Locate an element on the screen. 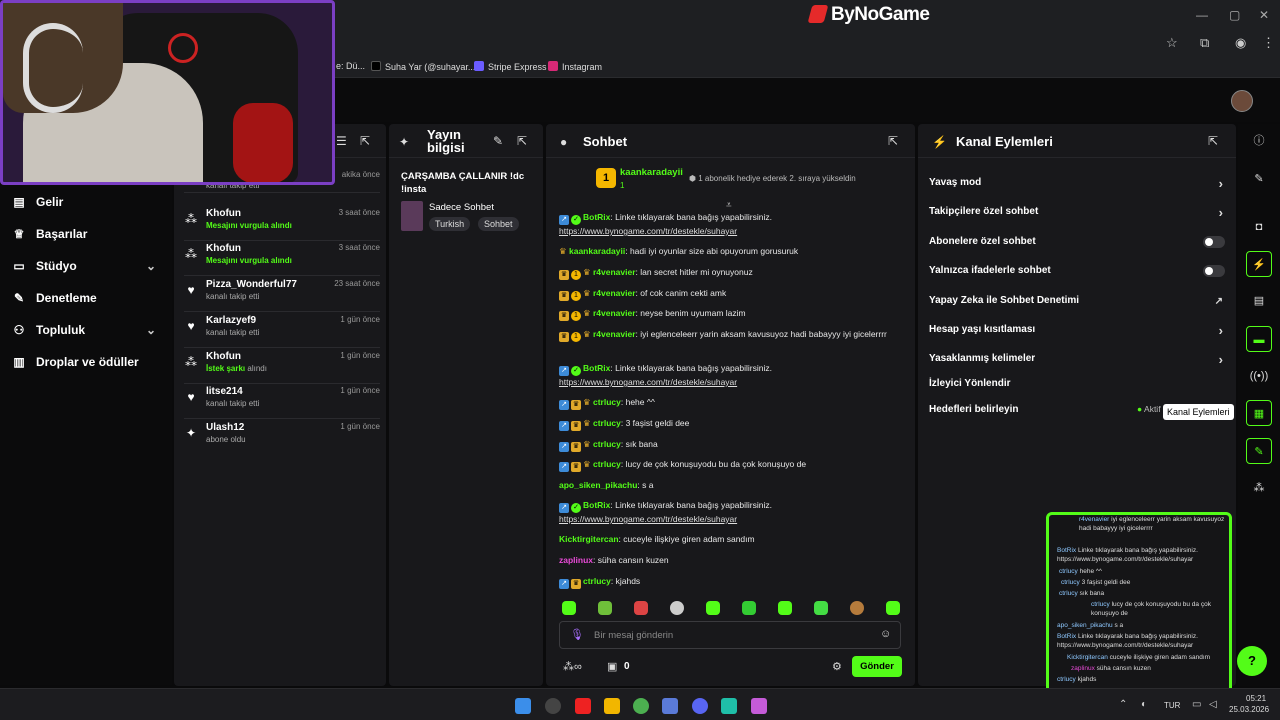  points-icon: ⁂ is located at coordinates (1259, 488).